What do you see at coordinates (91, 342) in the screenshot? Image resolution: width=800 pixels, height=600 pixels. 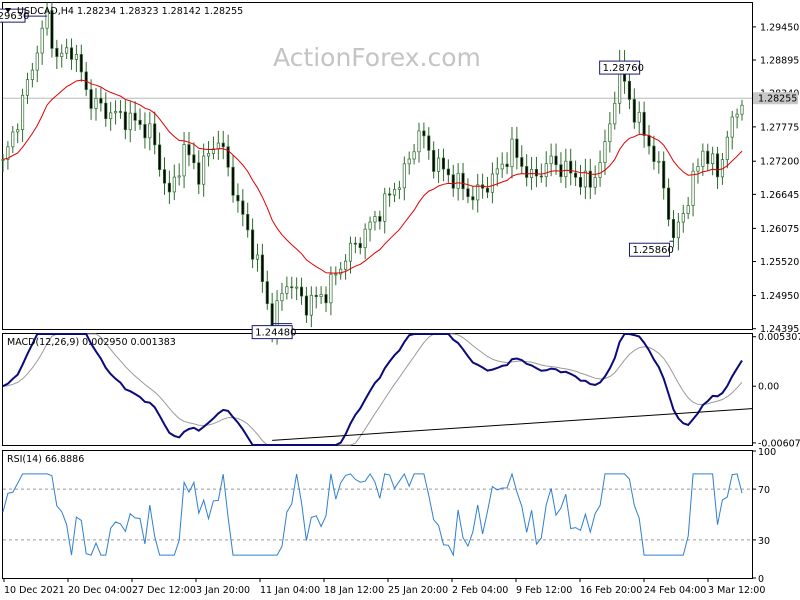 I see `macd-header: MACD(12,26,9) 0.002950 0.001383` at bounding box center [91, 342].